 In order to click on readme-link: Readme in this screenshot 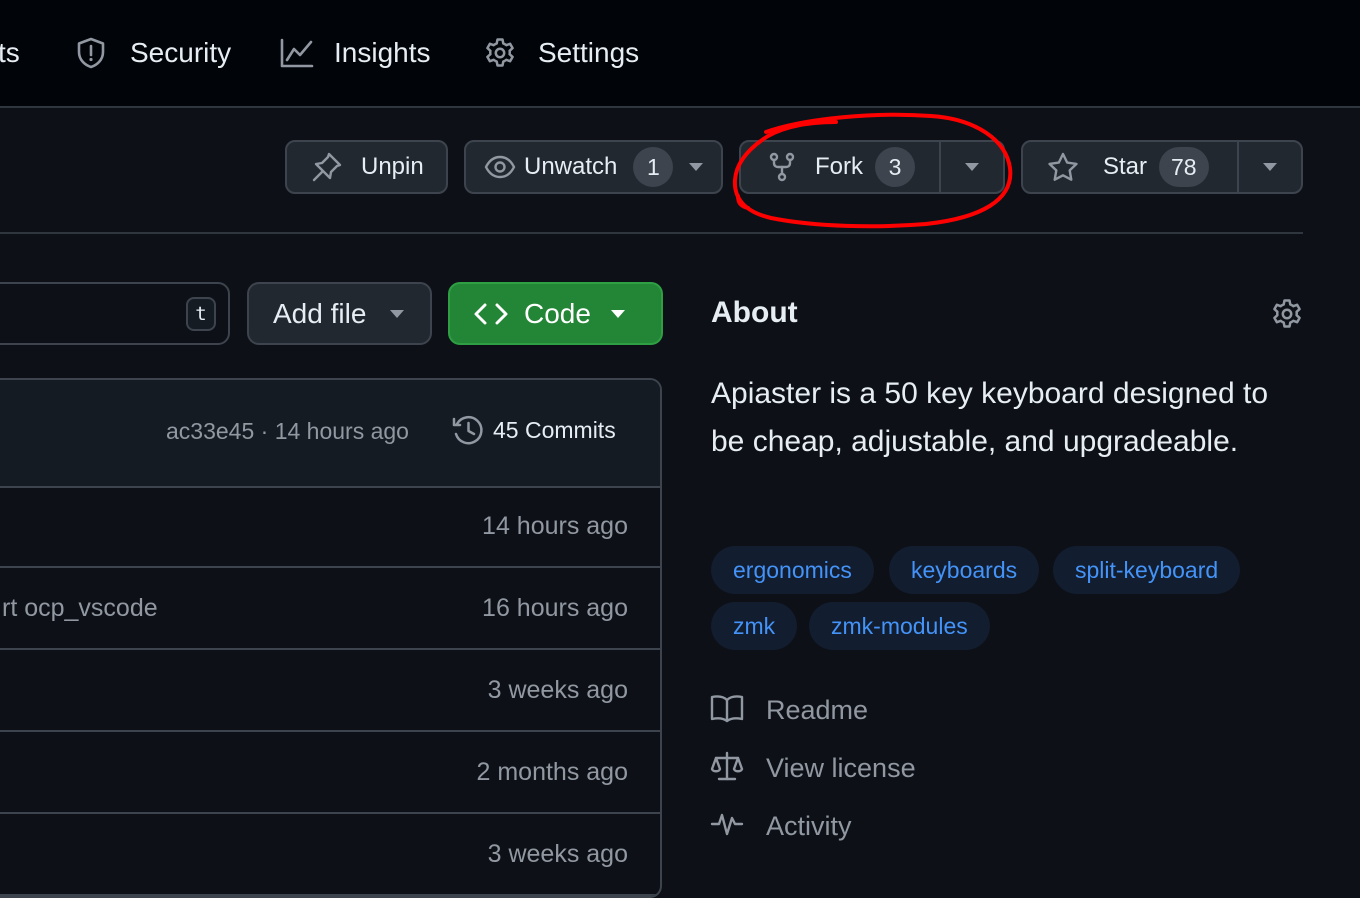, I will do `click(789, 710)`.